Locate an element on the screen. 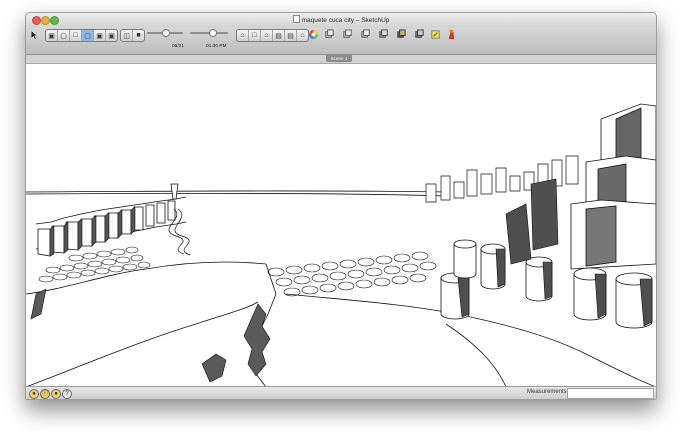 This screenshot has width=680, height=432. back-view-button: ▣ is located at coordinates (100, 35).